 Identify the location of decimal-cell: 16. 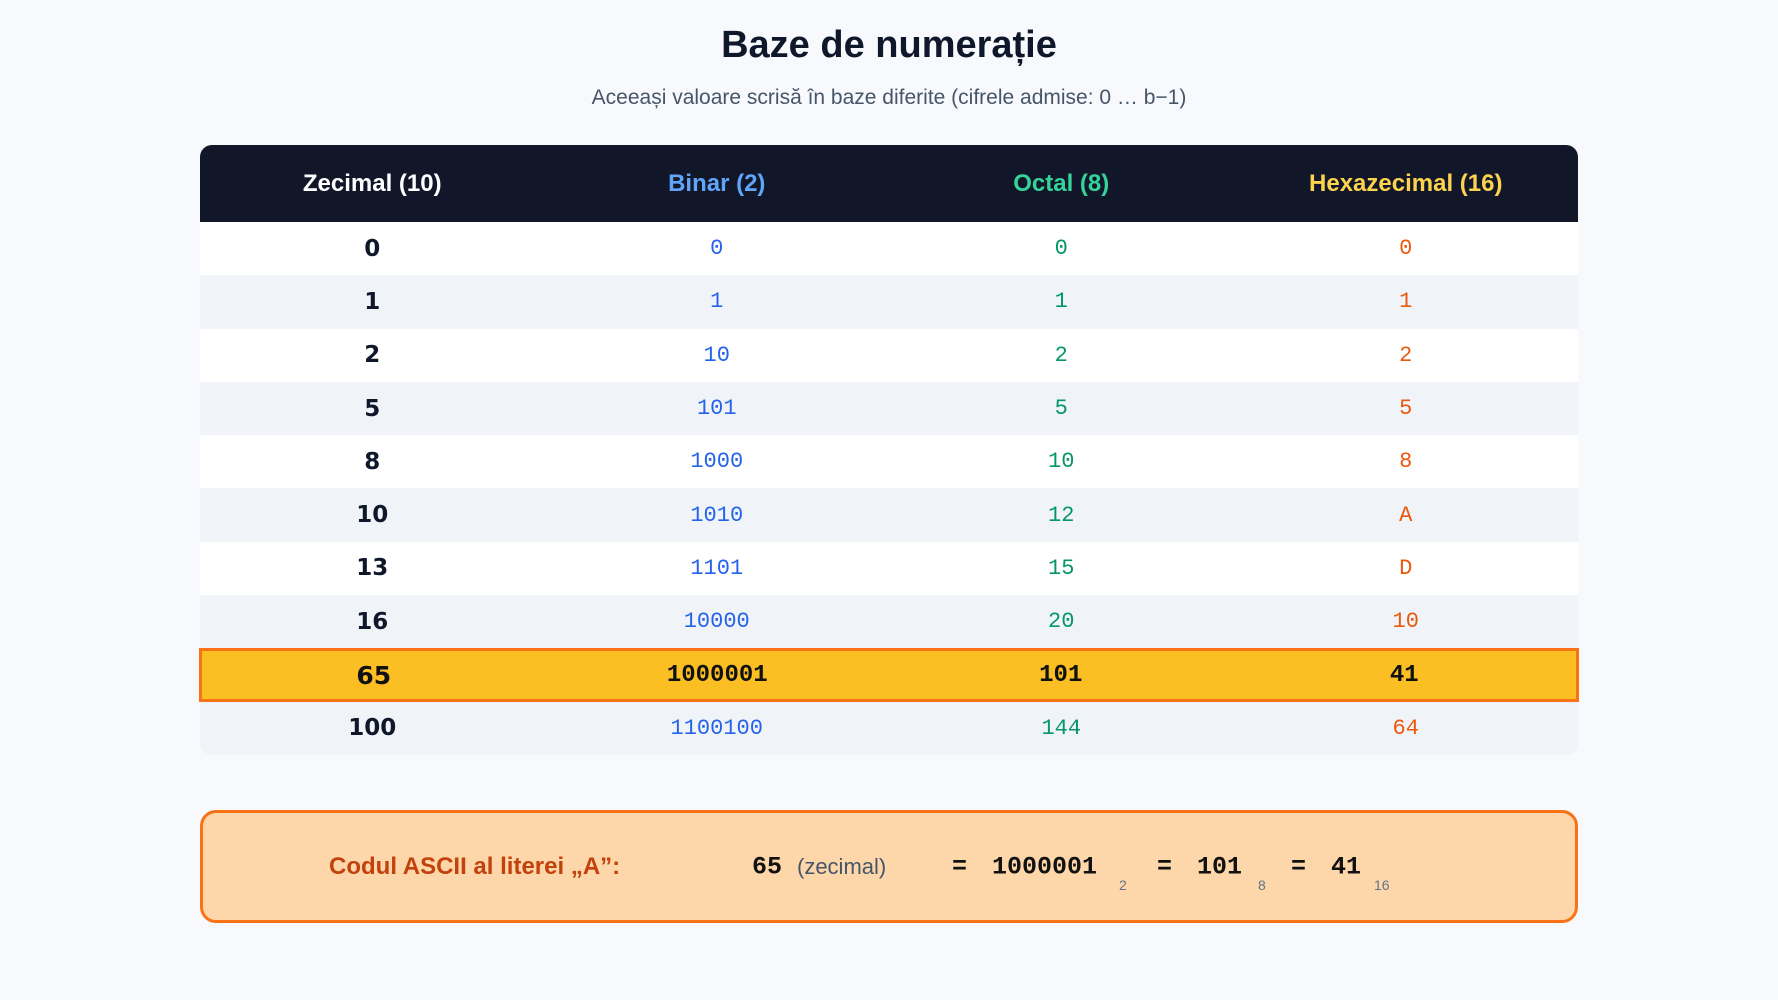
(372, 621).